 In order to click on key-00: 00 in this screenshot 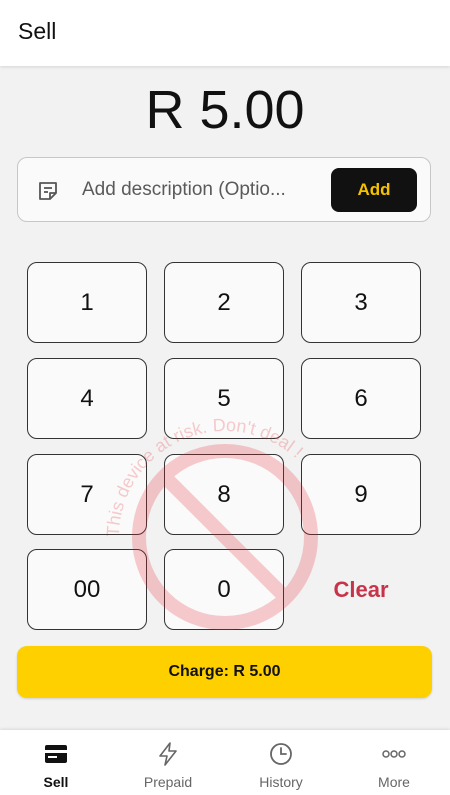, I will do `click(87, 589)`.